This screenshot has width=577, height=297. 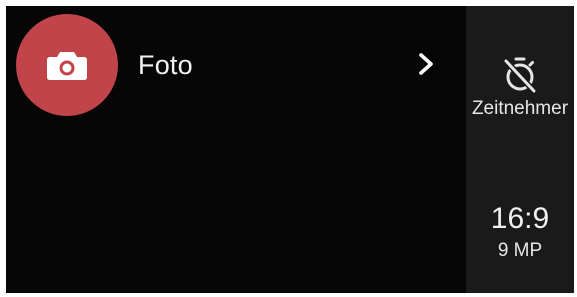 I want to click on chevron-right-icon, so click(x=426, y=64).